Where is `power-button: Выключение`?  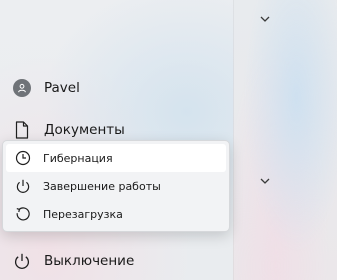 power-button: Выключение is located at coordinates (73, 261).